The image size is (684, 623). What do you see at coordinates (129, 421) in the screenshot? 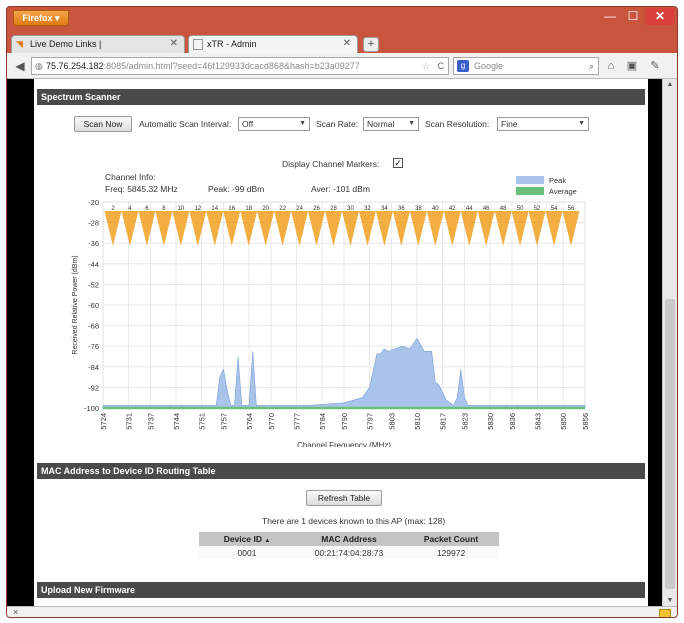
I see `x-tick-label: 5731` at bounding box center [129, 421].